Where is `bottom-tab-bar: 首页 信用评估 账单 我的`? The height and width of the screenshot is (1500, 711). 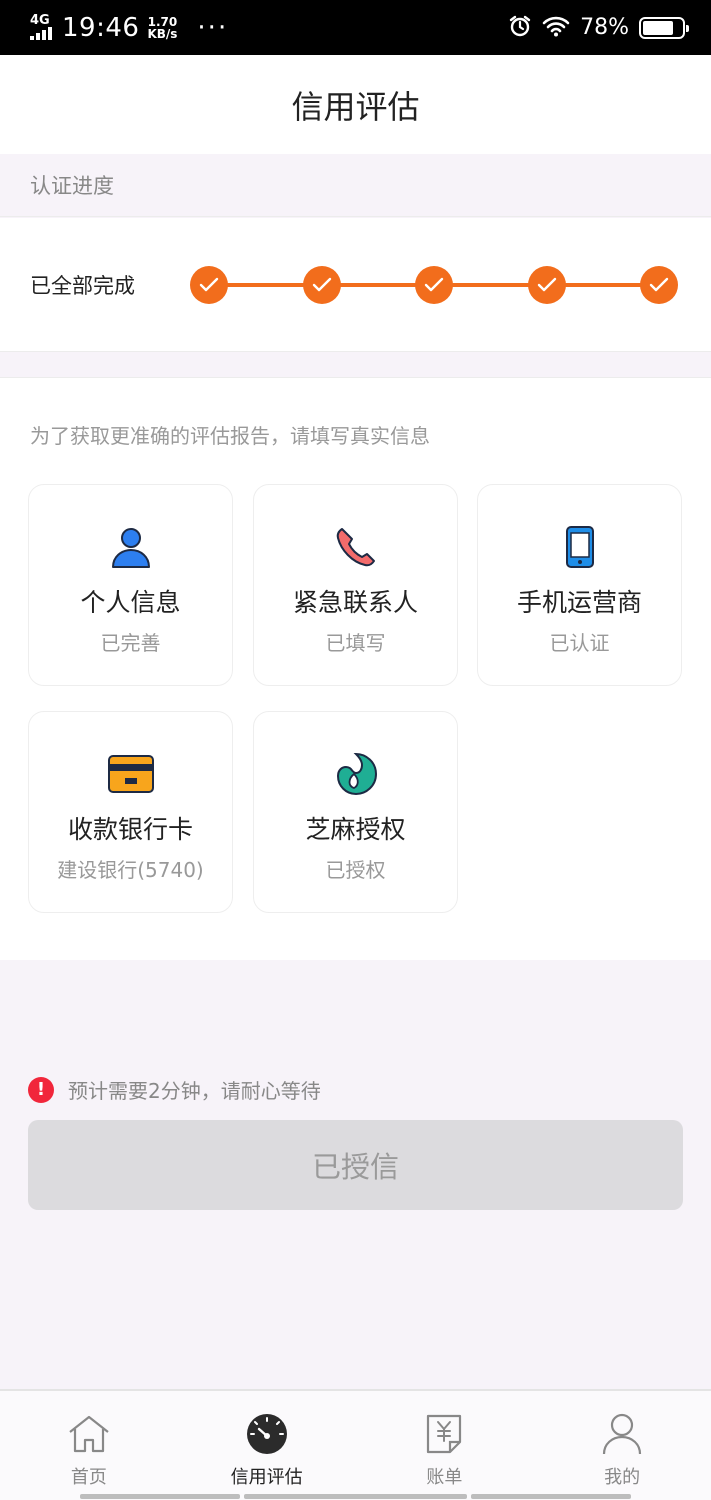 bottom-tab-bar: 首页 信用评估 账单 我的 is located at coordinates (355, 1444).